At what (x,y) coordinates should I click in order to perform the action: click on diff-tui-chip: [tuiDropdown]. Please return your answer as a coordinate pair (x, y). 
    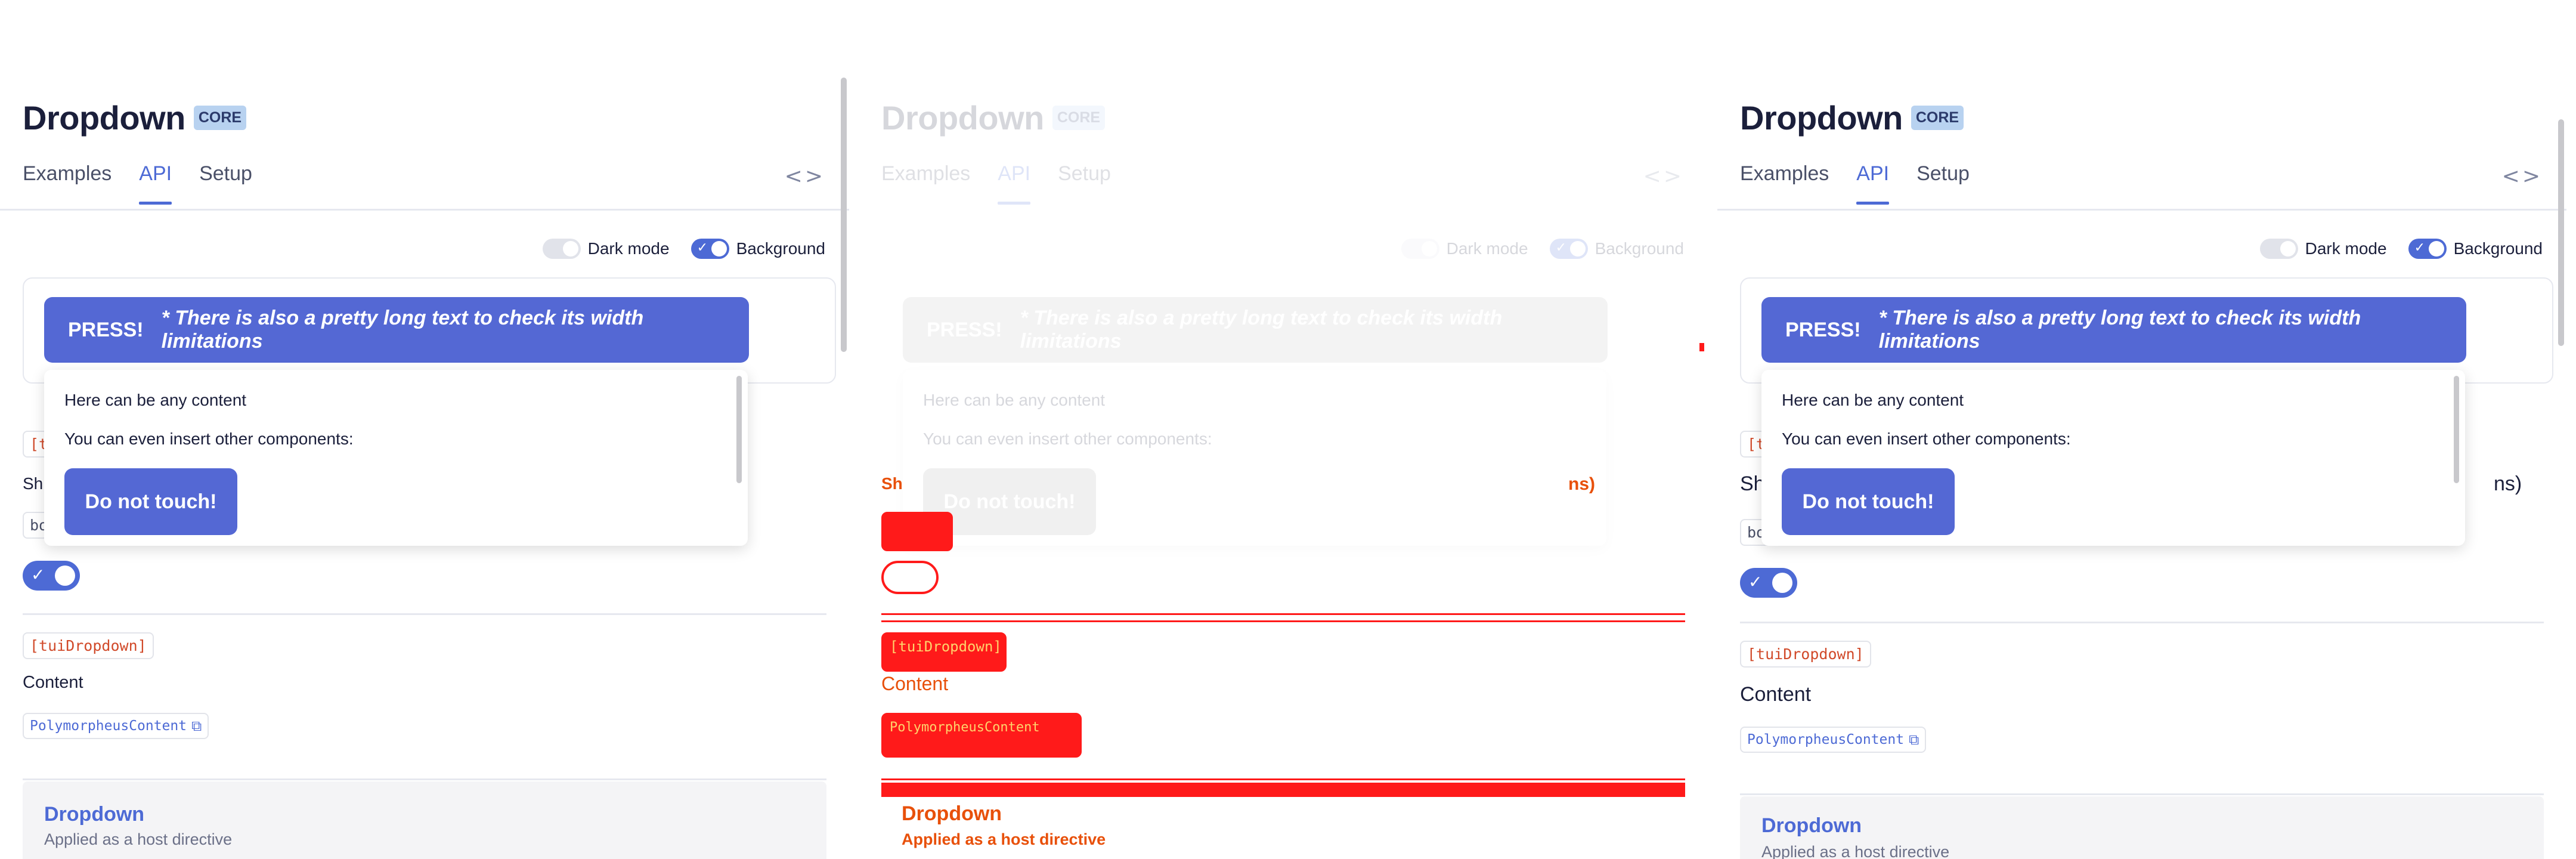
    Looking at the image, I should click on (944, 652).